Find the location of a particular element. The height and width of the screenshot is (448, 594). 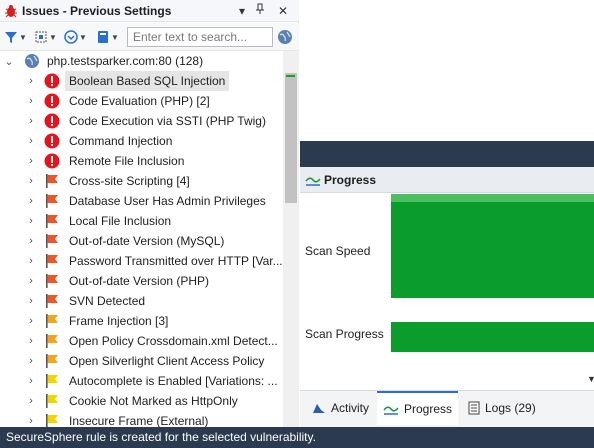

tree-item: › Cross-site Scripting [4] is located at coordinates (141, 181).